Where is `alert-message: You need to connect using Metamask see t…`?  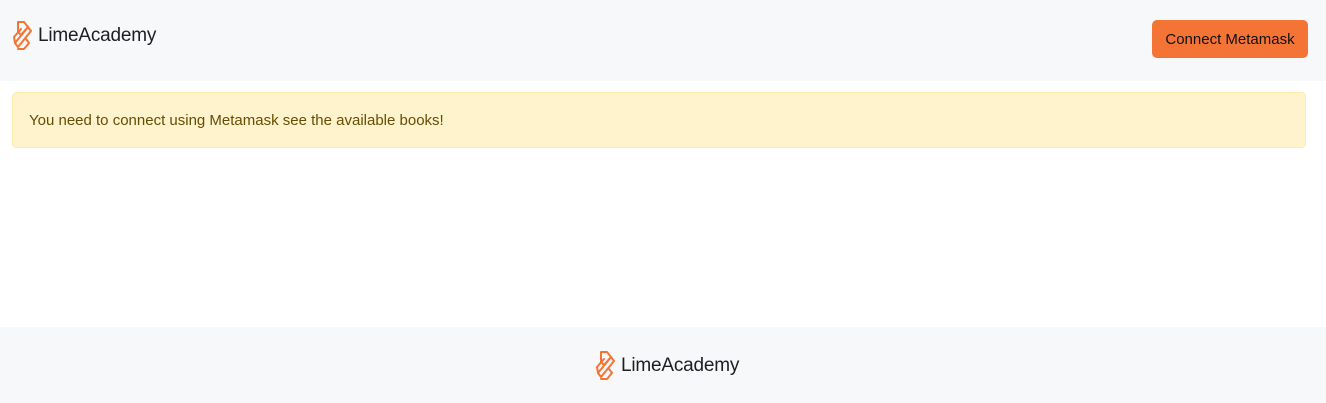
alert-message: You need to connect using Metamask see t… is located at coordinates (236, 120).